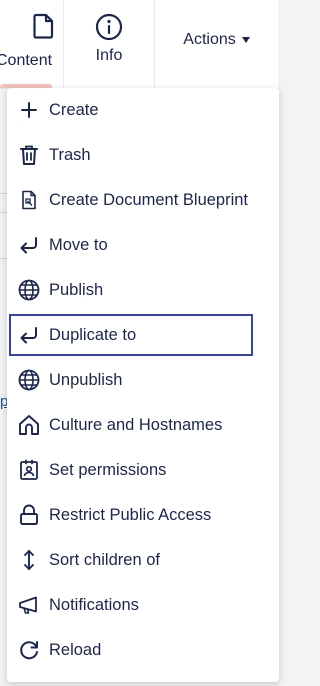 Image resolution: width=320 pixels, height=686 pixels. Describe the element at coordinates (29, 200) in the screenshot. I see `blueprint-icon` at that location.